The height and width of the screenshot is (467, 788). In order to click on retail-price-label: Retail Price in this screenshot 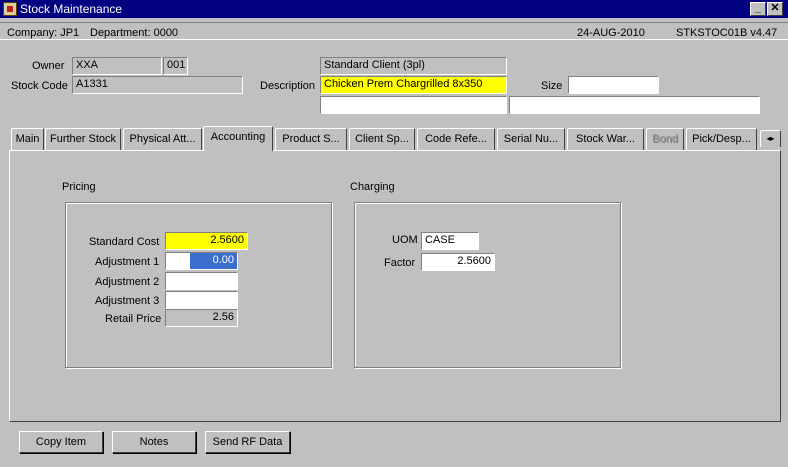, I will do `click(133, 319)`.